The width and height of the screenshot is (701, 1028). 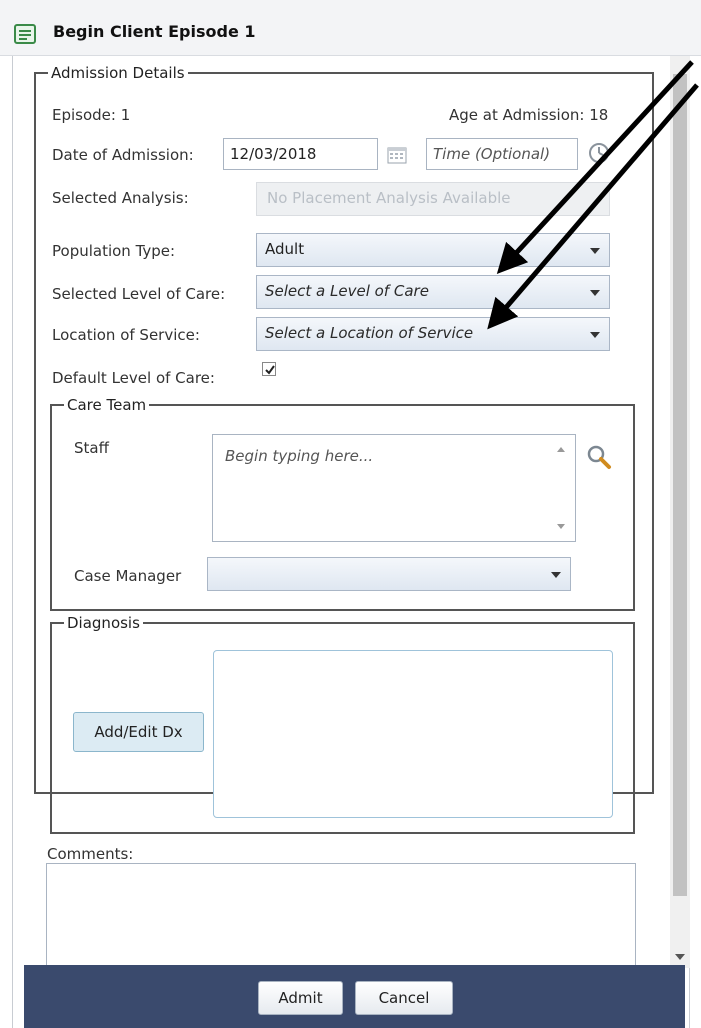 I want to click on location-of-service-value: Select a Location of Service, so click(x=369, y=333).